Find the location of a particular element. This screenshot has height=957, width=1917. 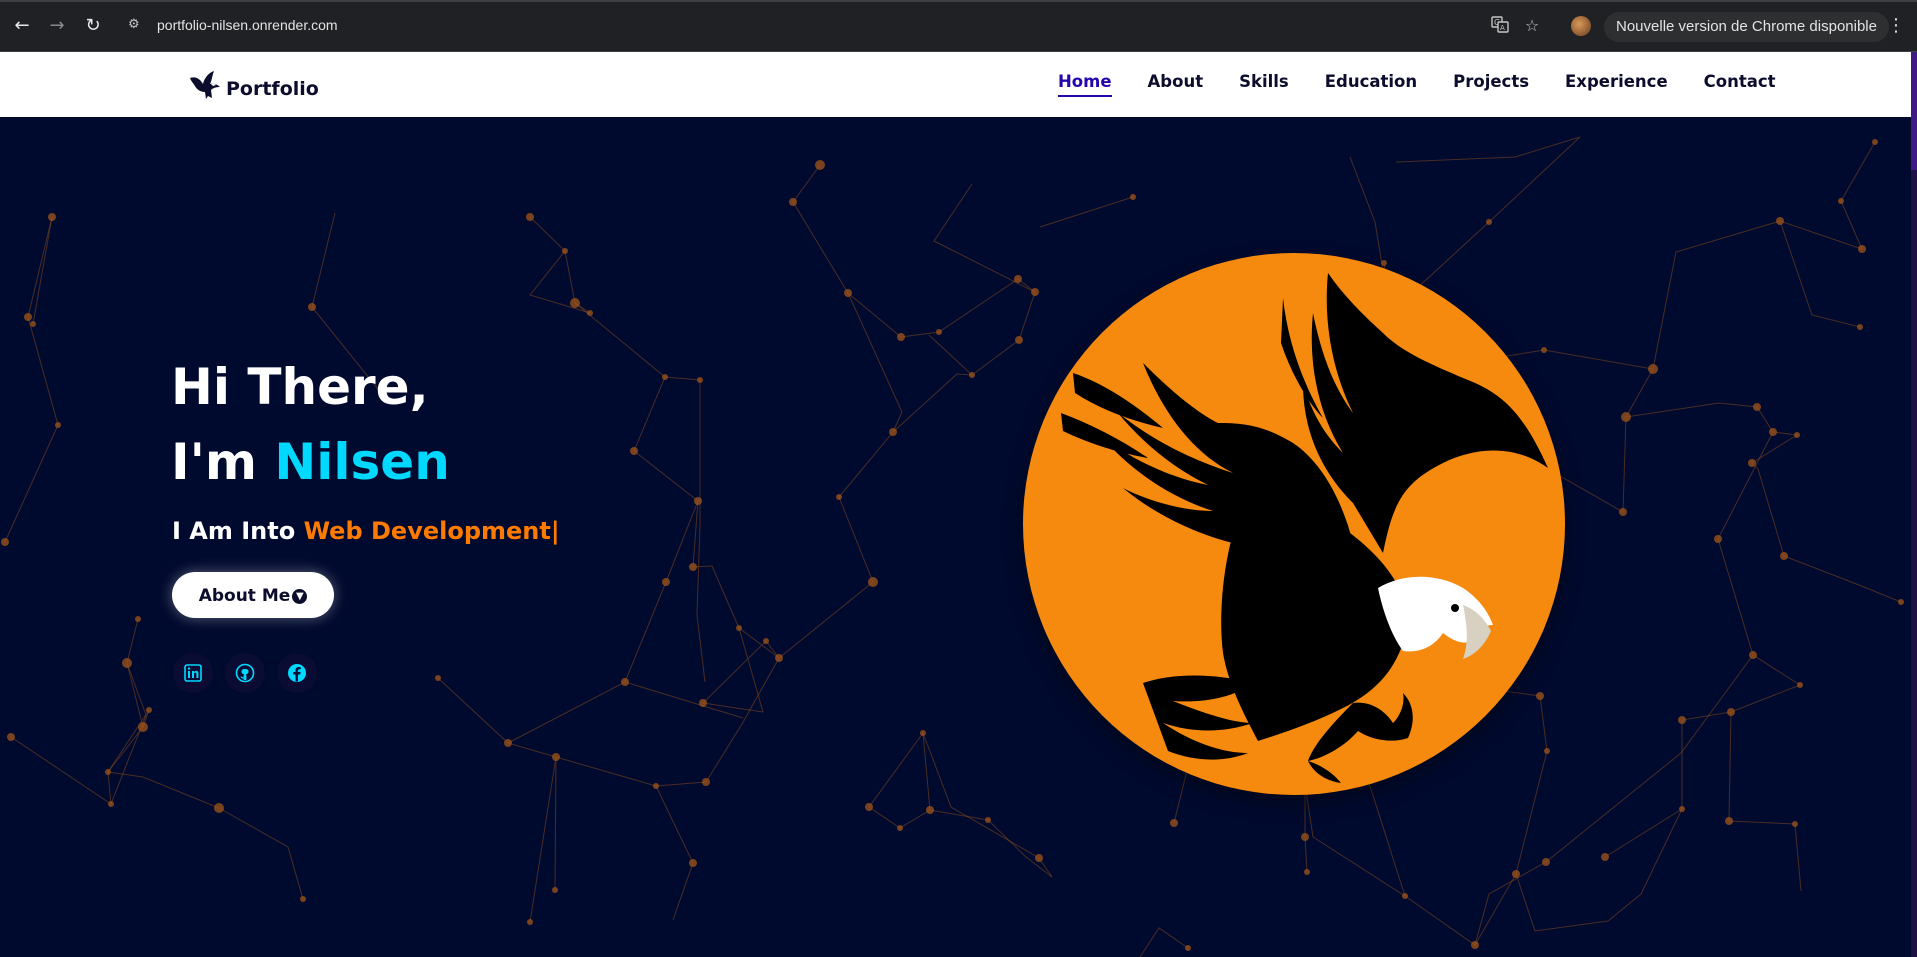

chrome-update-button: Nouvelle version de Chrome disponible is located at coordinates (1746, 27).